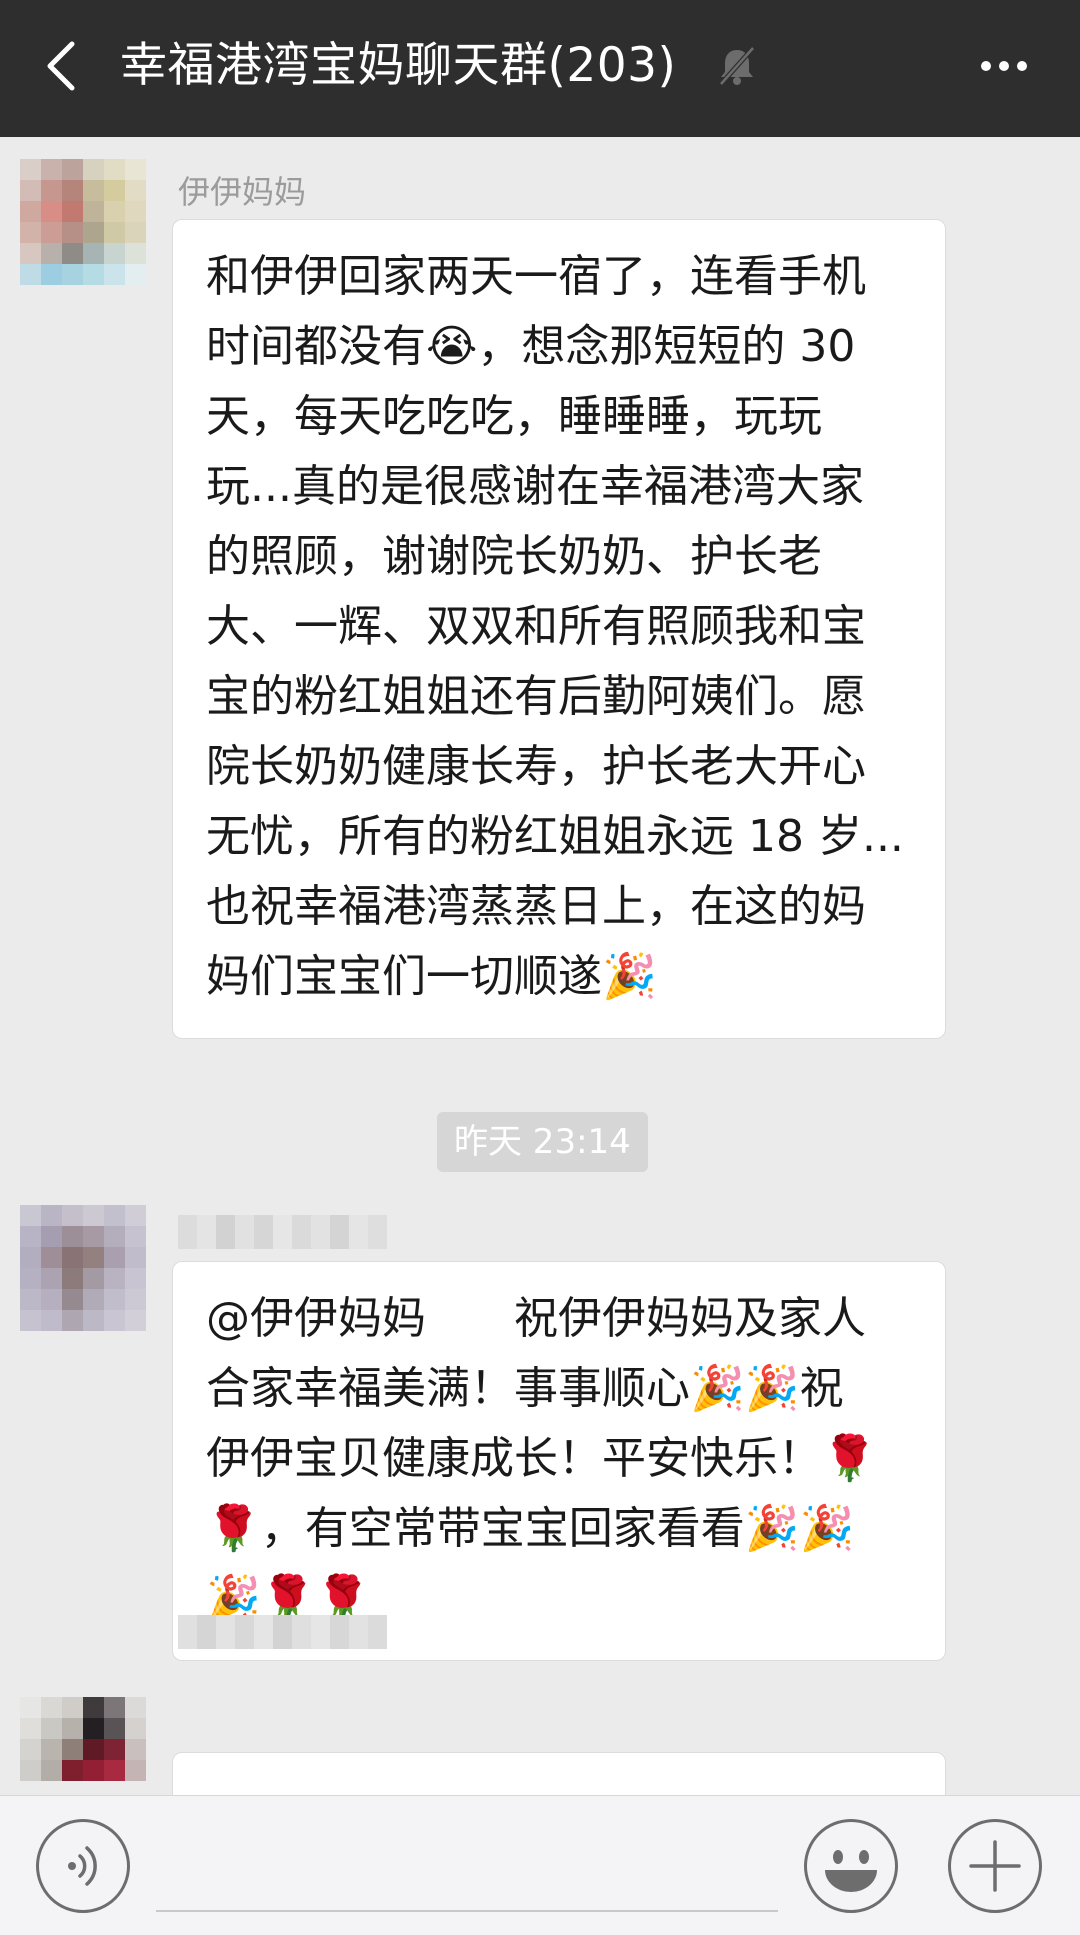 The height and width of the screenshot is (1935, 1080). I want to click on message-line: 🌹，有空常带宝宝回家看看🎉🎉, so click(530, 1528).